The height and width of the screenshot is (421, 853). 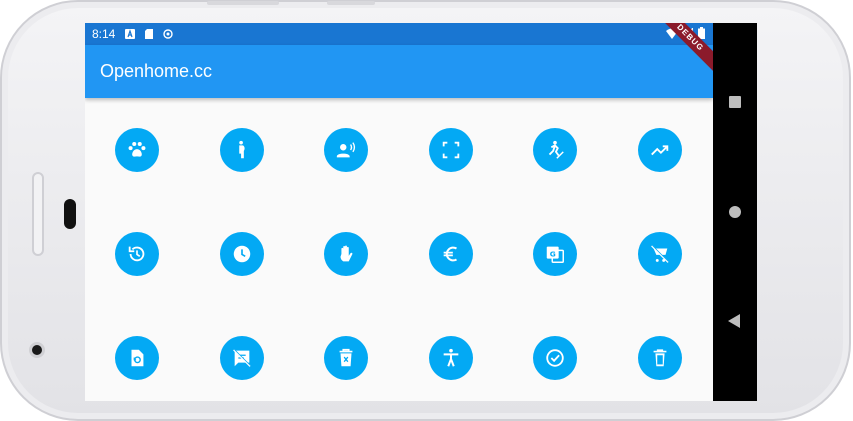 What do you see at coordinates (555, 358) in the screenshot?
I see `check-circle-outline-icon` at bounding box center [555, 358].